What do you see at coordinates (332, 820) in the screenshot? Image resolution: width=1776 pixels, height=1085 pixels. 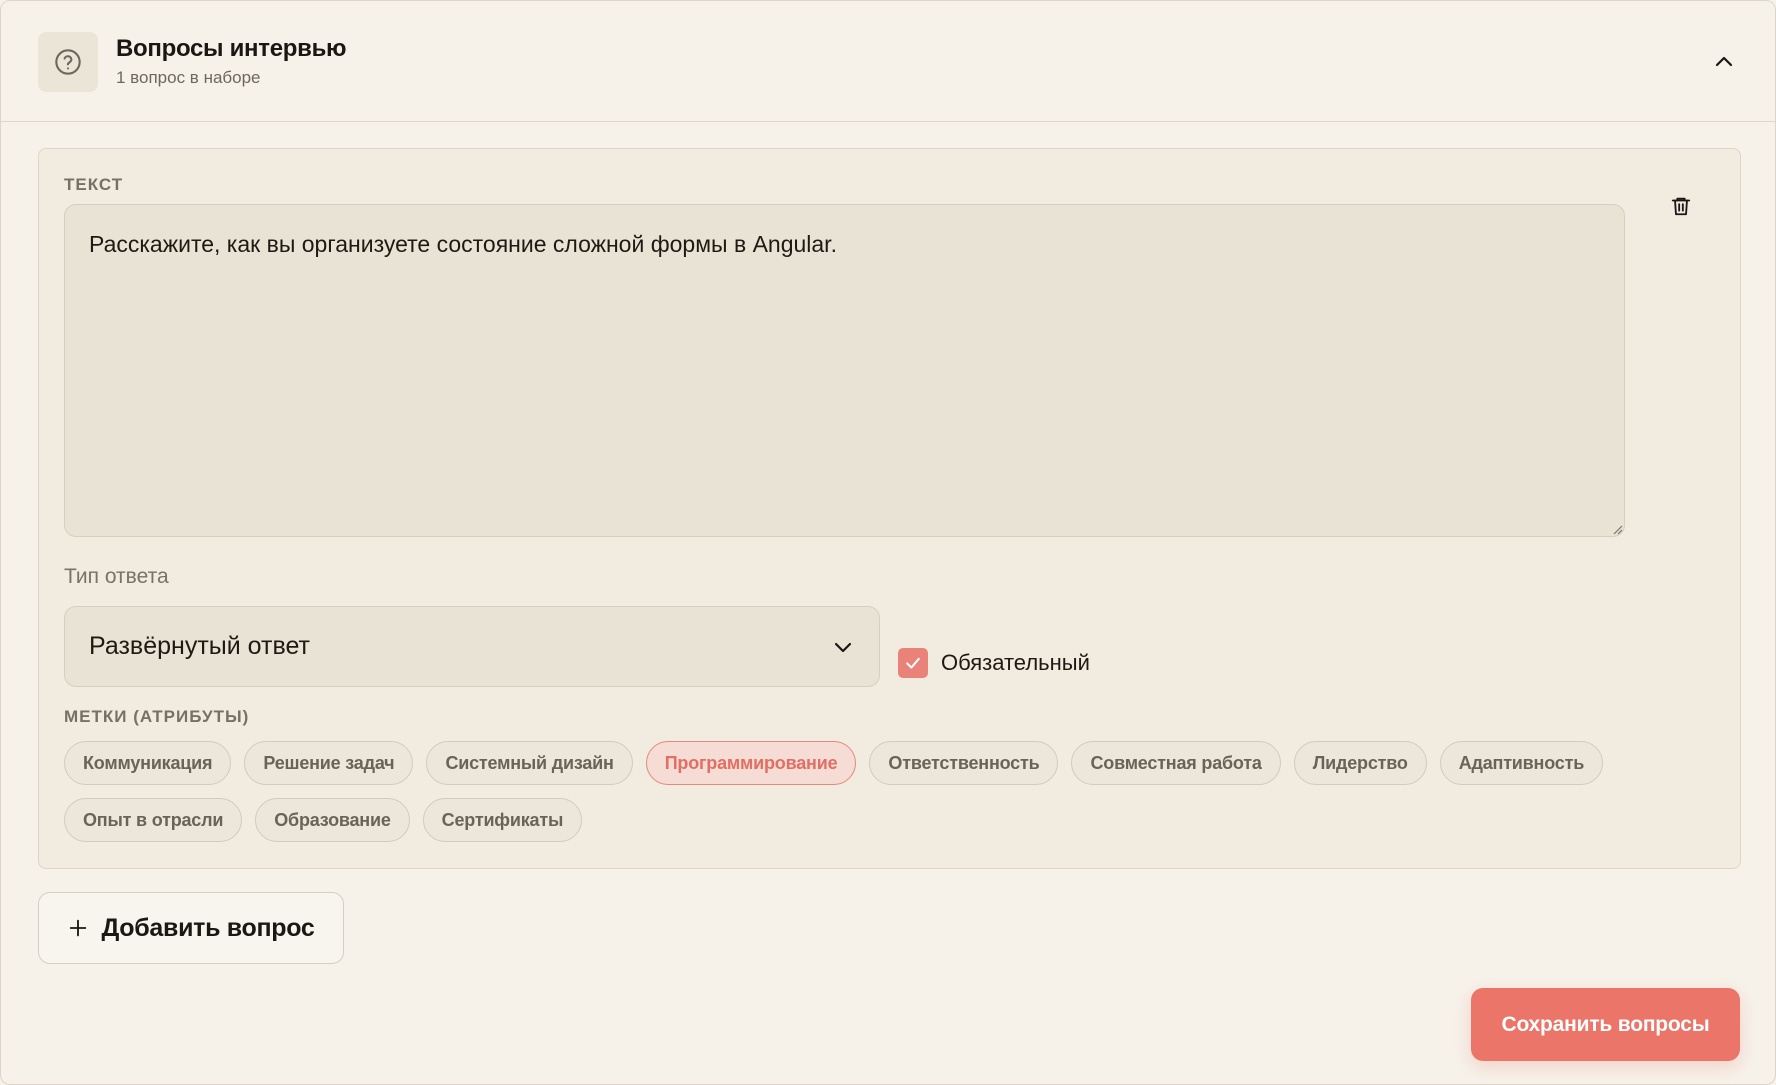 I see `tag-chip: Образование` at bounding box center [332, 820].